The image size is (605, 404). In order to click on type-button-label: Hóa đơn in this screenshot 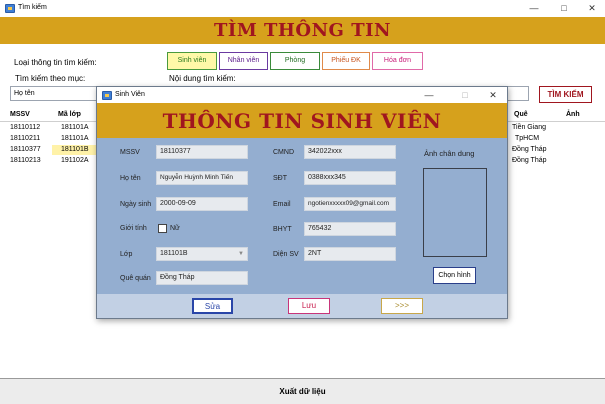, I will do `click(397, 60)`.